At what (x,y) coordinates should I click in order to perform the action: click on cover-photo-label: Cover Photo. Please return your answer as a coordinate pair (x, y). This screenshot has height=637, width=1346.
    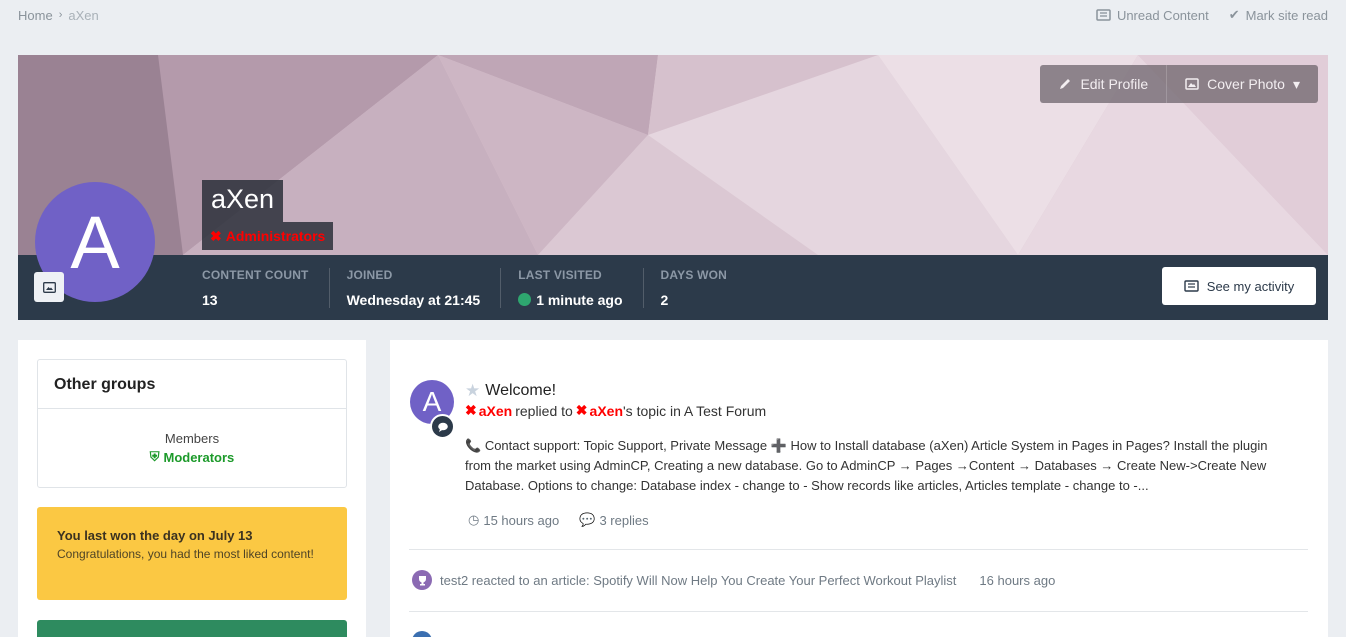
    Looking at the image, I should click on (1246, 84).